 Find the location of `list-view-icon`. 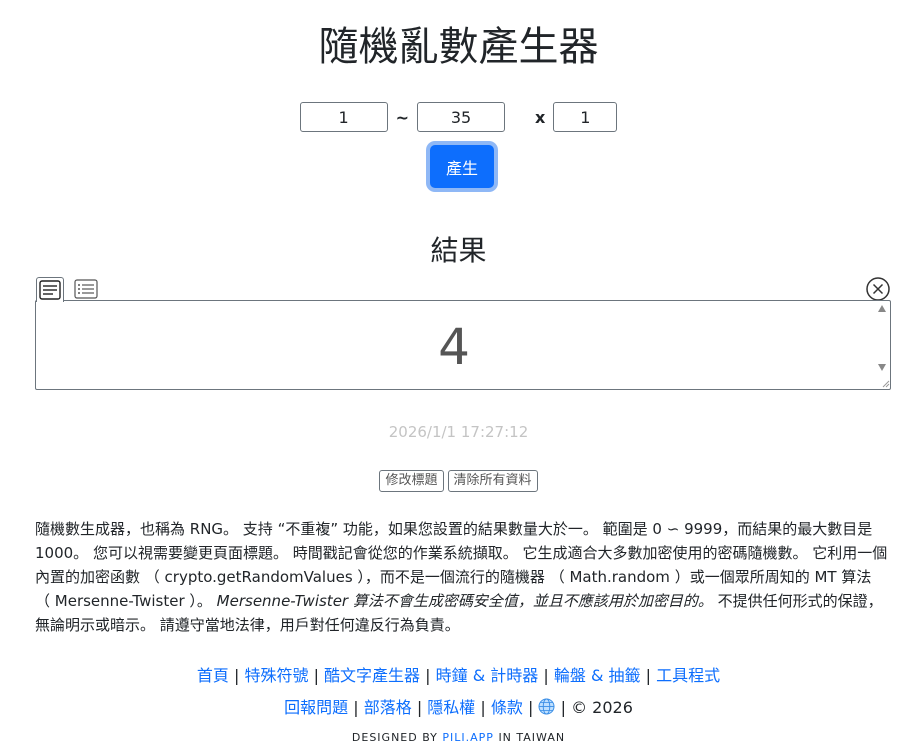

list-view-icon is located at coordinates (86, 289).